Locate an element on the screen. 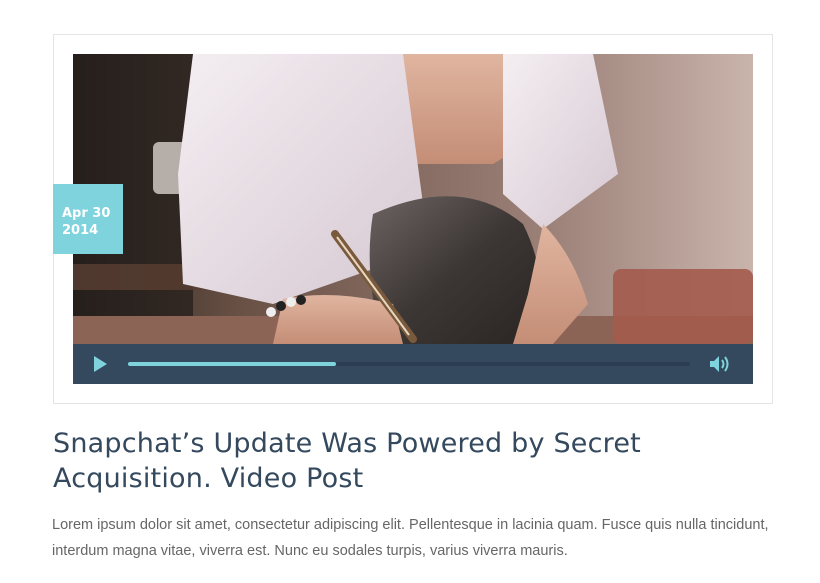 Image resolution: width=820 pixels, height=583 pixels. date-year: 2014 is located at coordinates (80, 230).